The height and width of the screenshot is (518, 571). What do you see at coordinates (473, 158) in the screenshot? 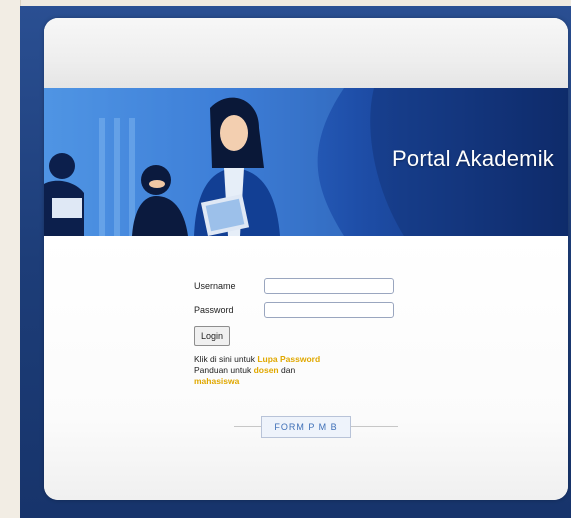
I see `portal-title: Portal Akademik` at bounding box center [473, 158].